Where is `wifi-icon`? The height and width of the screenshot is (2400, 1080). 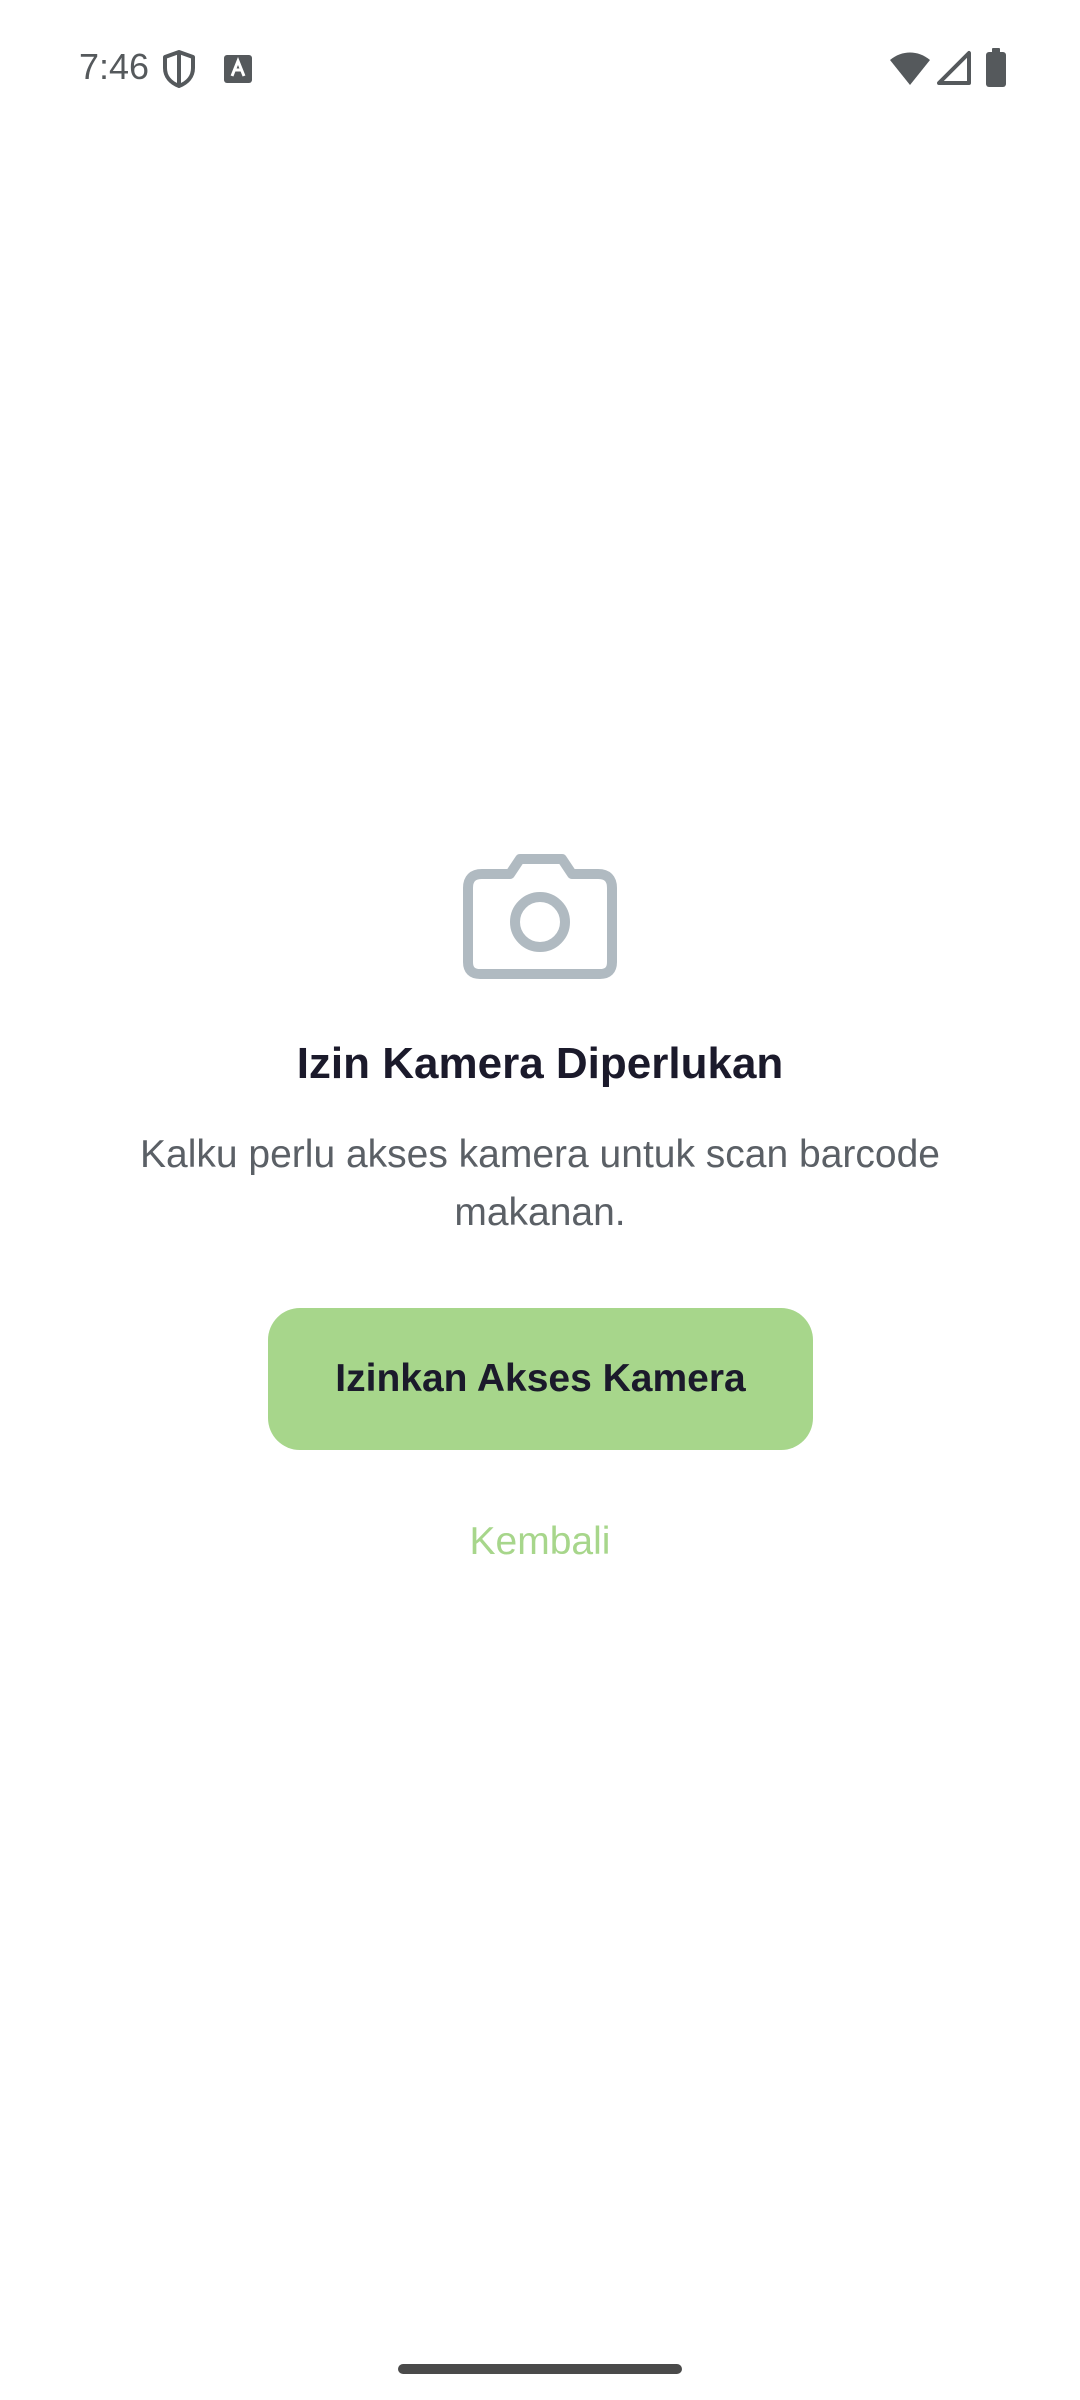
wifi-icon is located at coordinates (910, 68).